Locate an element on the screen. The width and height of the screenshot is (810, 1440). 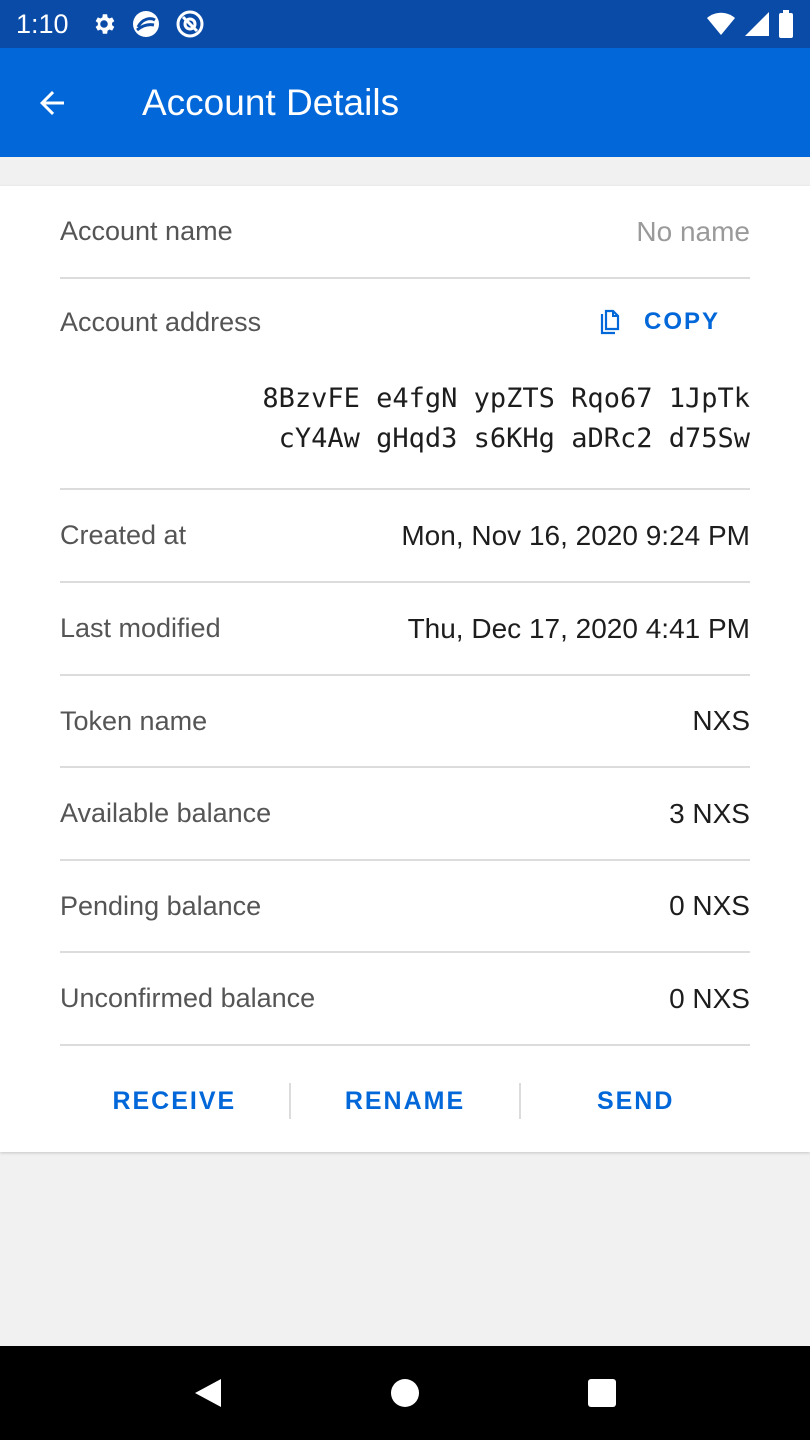
system-nav-bar is located at coordinates (405, 1393).